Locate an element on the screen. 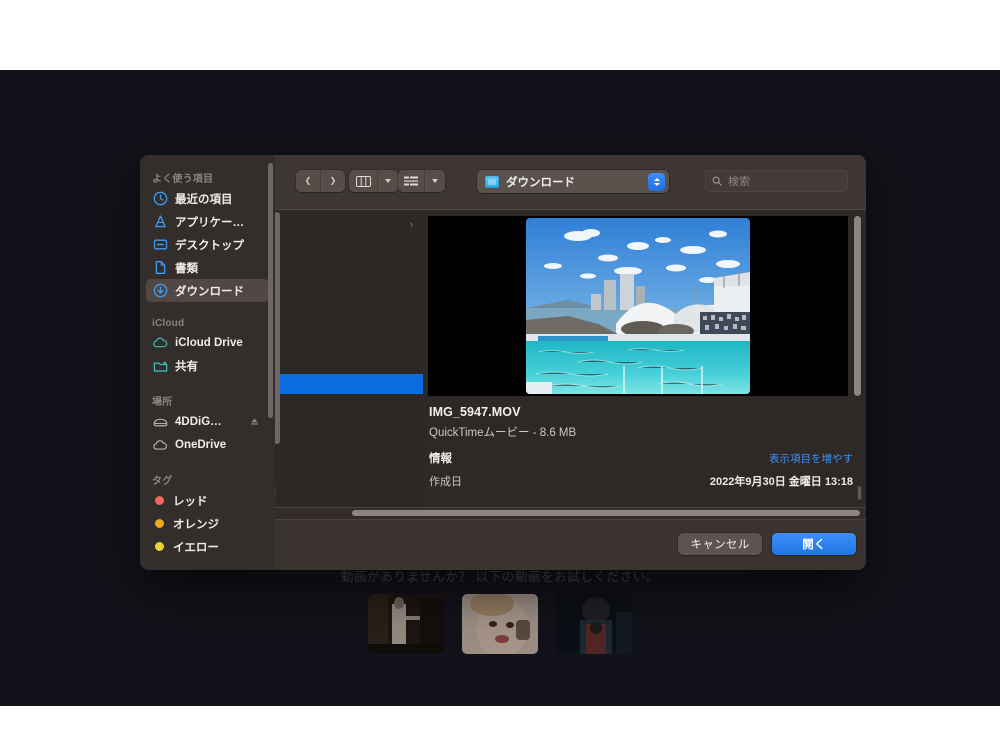 The image size is (1000, 750). sidebar-item-shared: 共有 is located at coordinates (207, 365).